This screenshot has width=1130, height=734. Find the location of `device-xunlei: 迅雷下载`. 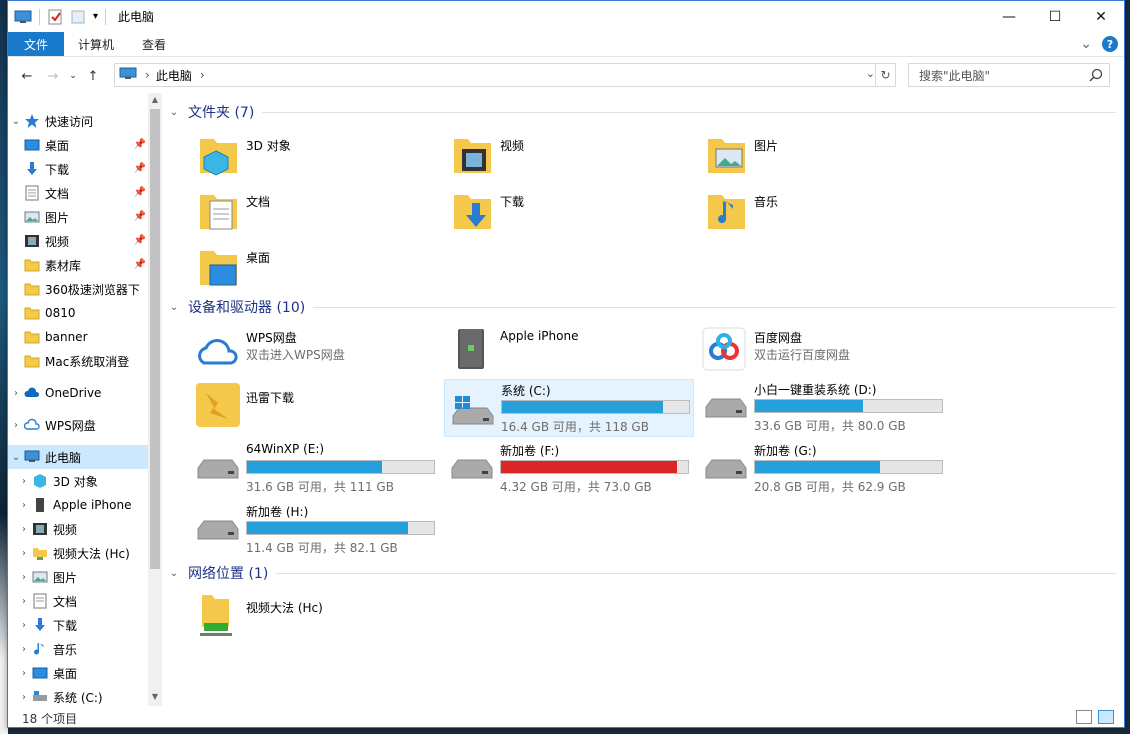

device-xunlei: 迅雷下载 is located at coordinates (310, 407).